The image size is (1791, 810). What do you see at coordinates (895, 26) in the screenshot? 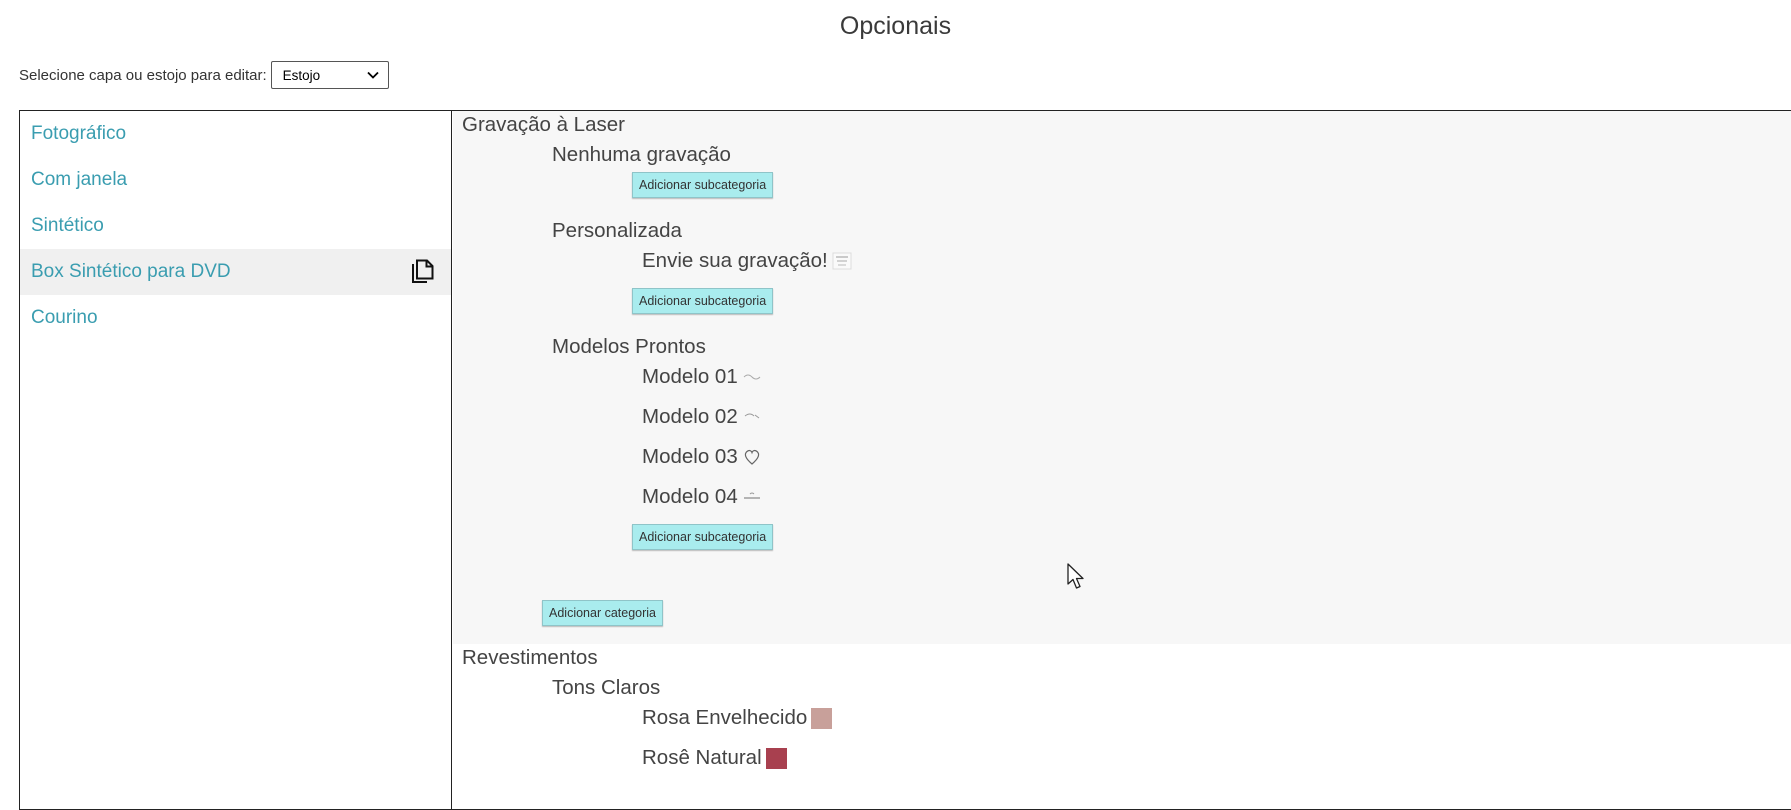
I see `page-title: Opcionais` at bounding box center [895, 26].